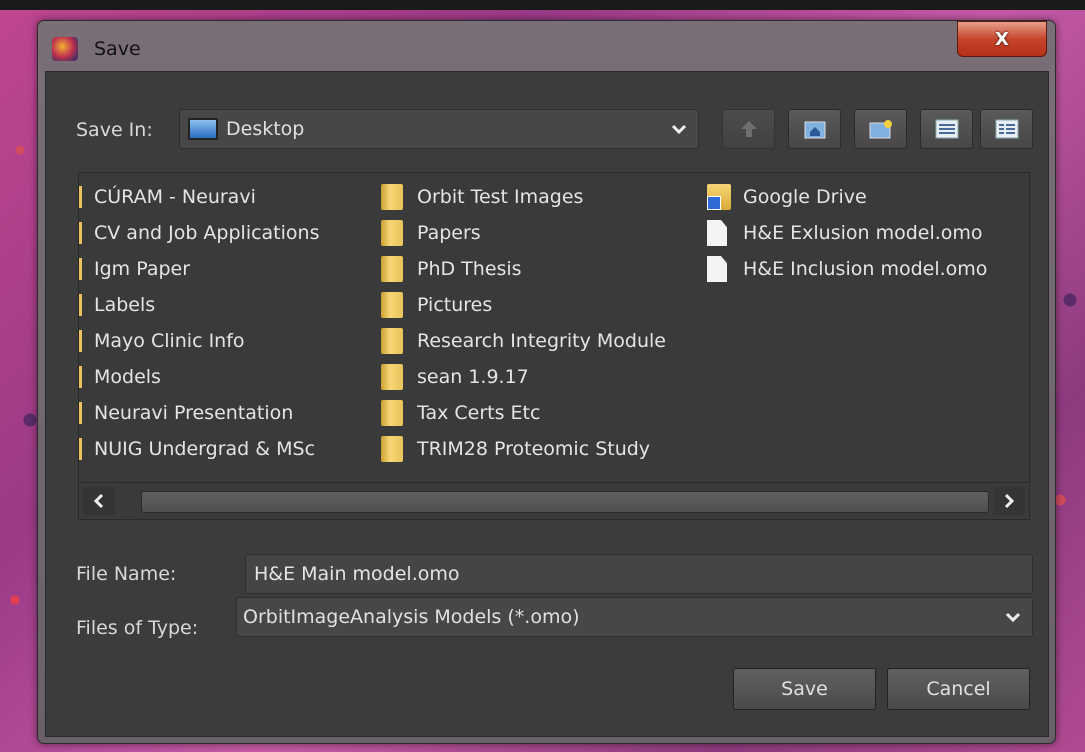  I want to click on list-item: Tax Certs Etc, so click(523, 413).